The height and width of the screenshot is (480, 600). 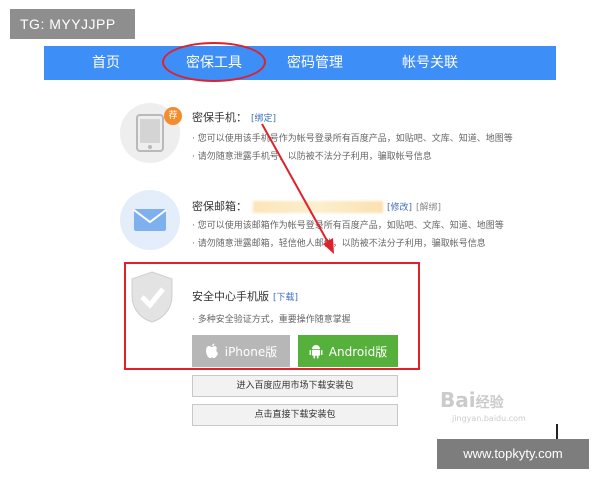 I want to click on direct-download-button: 点击直接下载安装包, so click(x=295, y=415).